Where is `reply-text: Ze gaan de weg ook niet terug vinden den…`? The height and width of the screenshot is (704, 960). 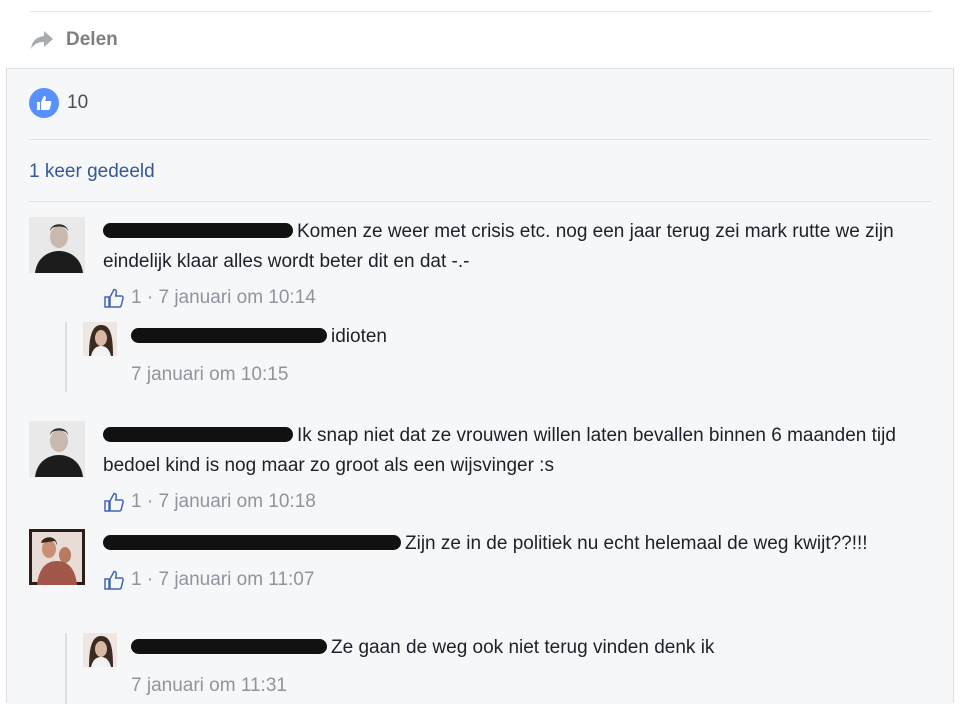
reply-text: Ze gaan de weg ook niet terug vinden den… is located at coordinates (523, 647).